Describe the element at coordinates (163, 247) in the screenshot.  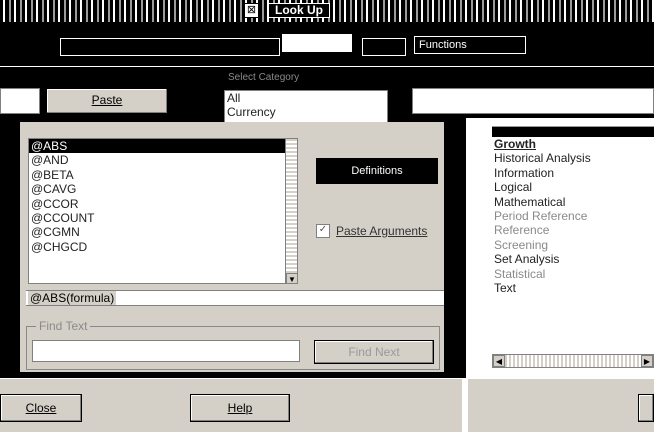
I see `list-item: @CHGCD` at that location.